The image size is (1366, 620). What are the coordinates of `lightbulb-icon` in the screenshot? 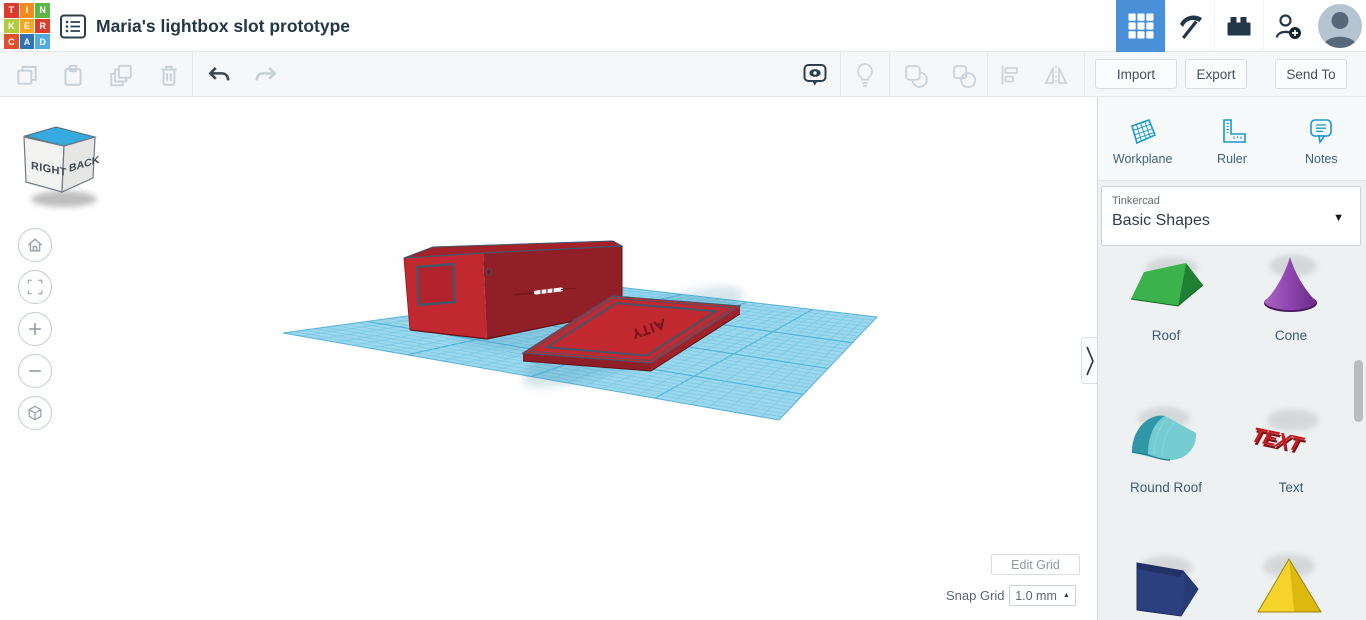 It's located at (865, 75).